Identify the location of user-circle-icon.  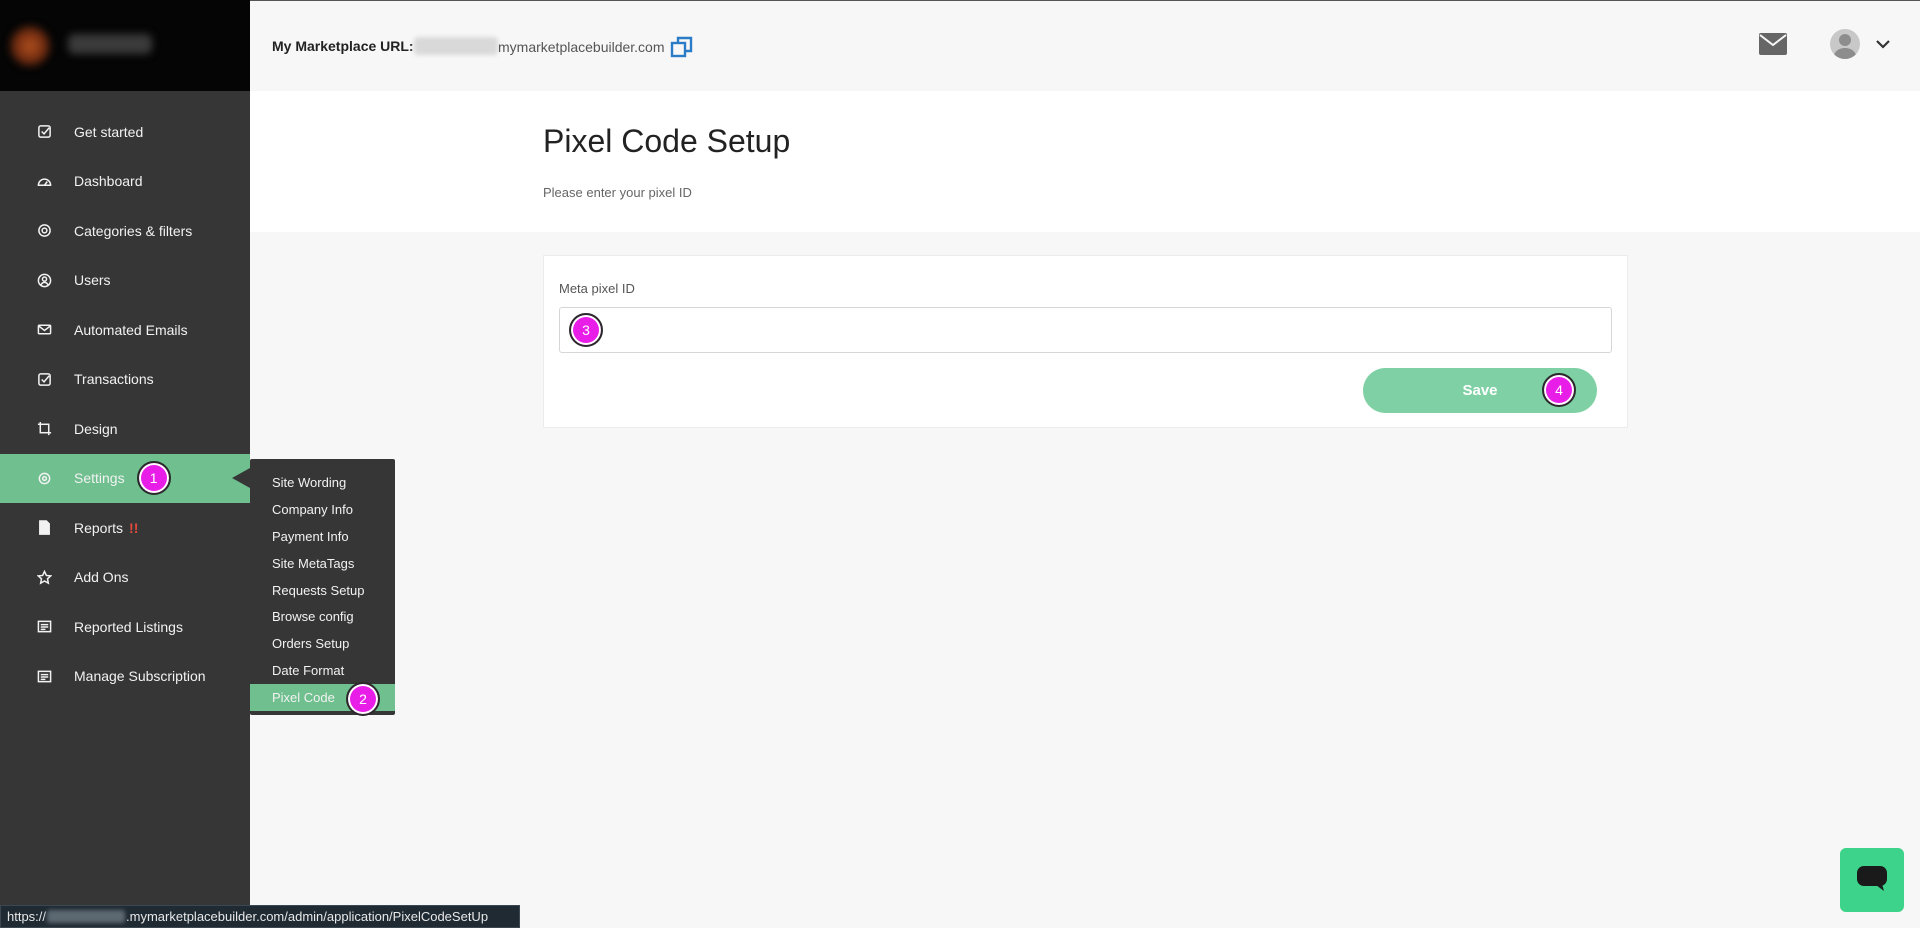
(44, 280).